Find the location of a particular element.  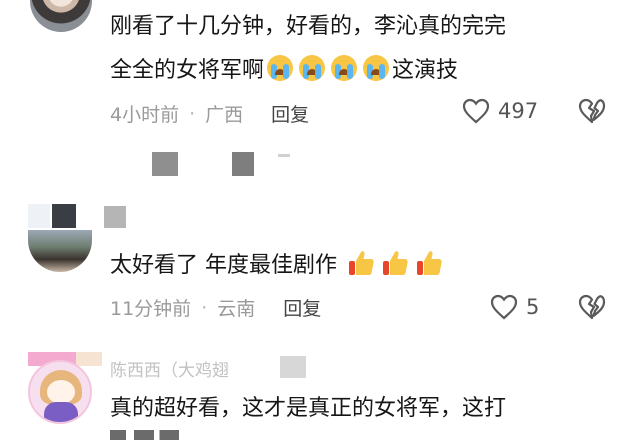

comment-text: 真的超好看，这才是真正的女将军，这打 is located at coordinates (308, 409).